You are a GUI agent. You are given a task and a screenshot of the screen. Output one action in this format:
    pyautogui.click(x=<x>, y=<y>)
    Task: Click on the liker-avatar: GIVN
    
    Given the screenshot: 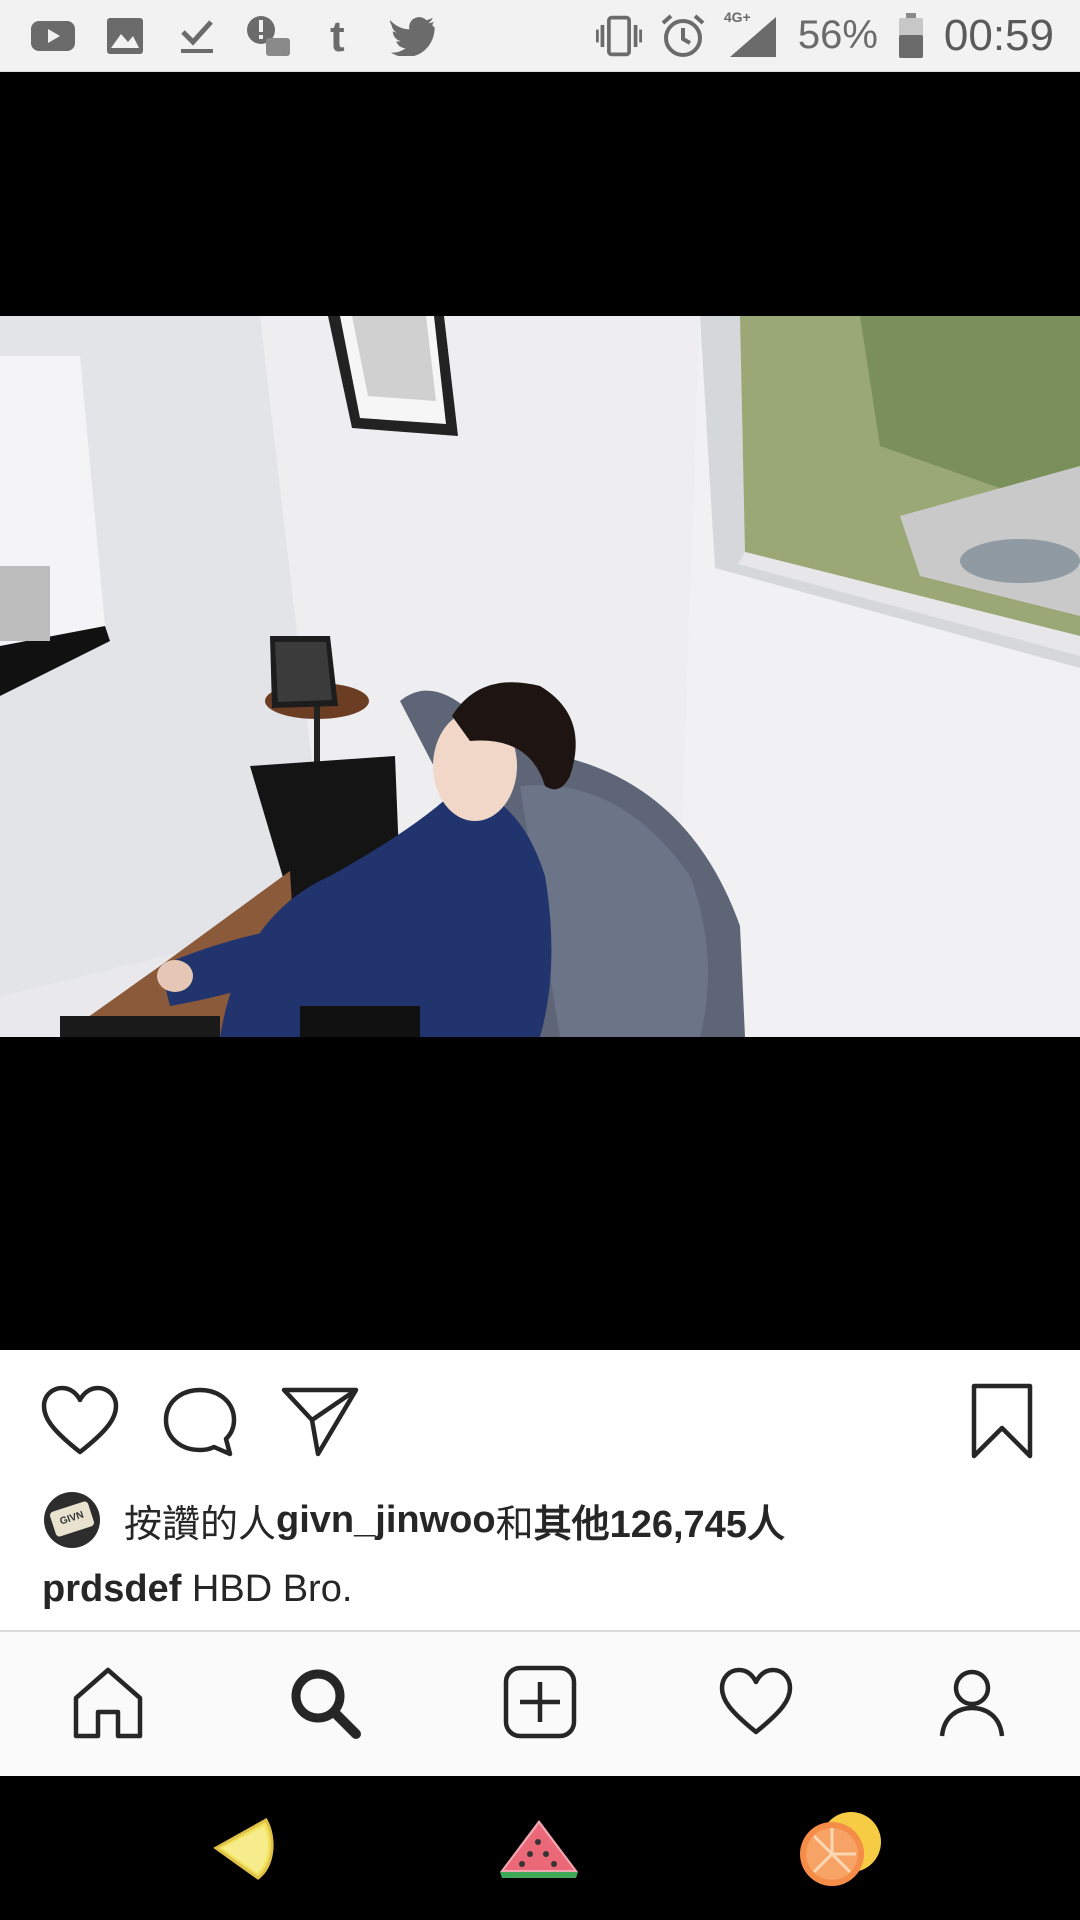 What is the action you would take?
    pyautogui.click(x=72, y=1520)
    